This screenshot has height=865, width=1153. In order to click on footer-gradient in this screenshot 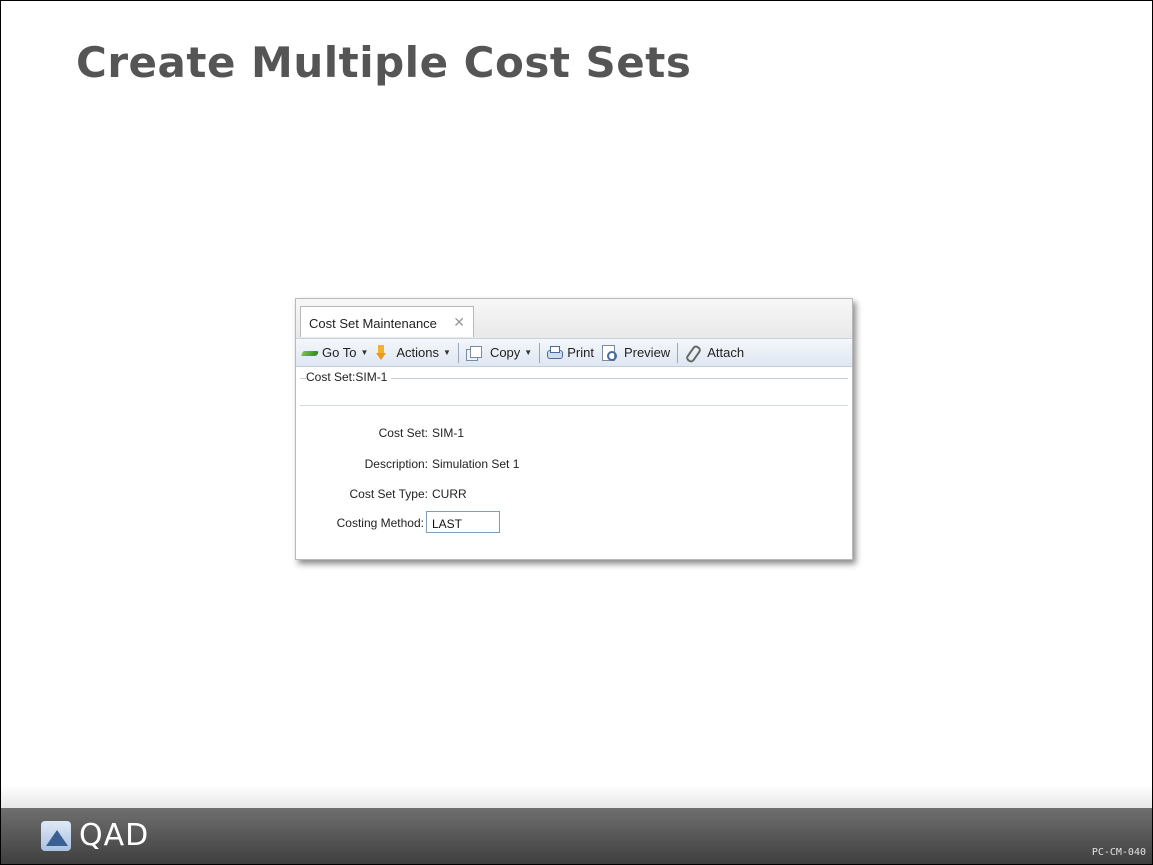, I will do `click(576, 796)`.